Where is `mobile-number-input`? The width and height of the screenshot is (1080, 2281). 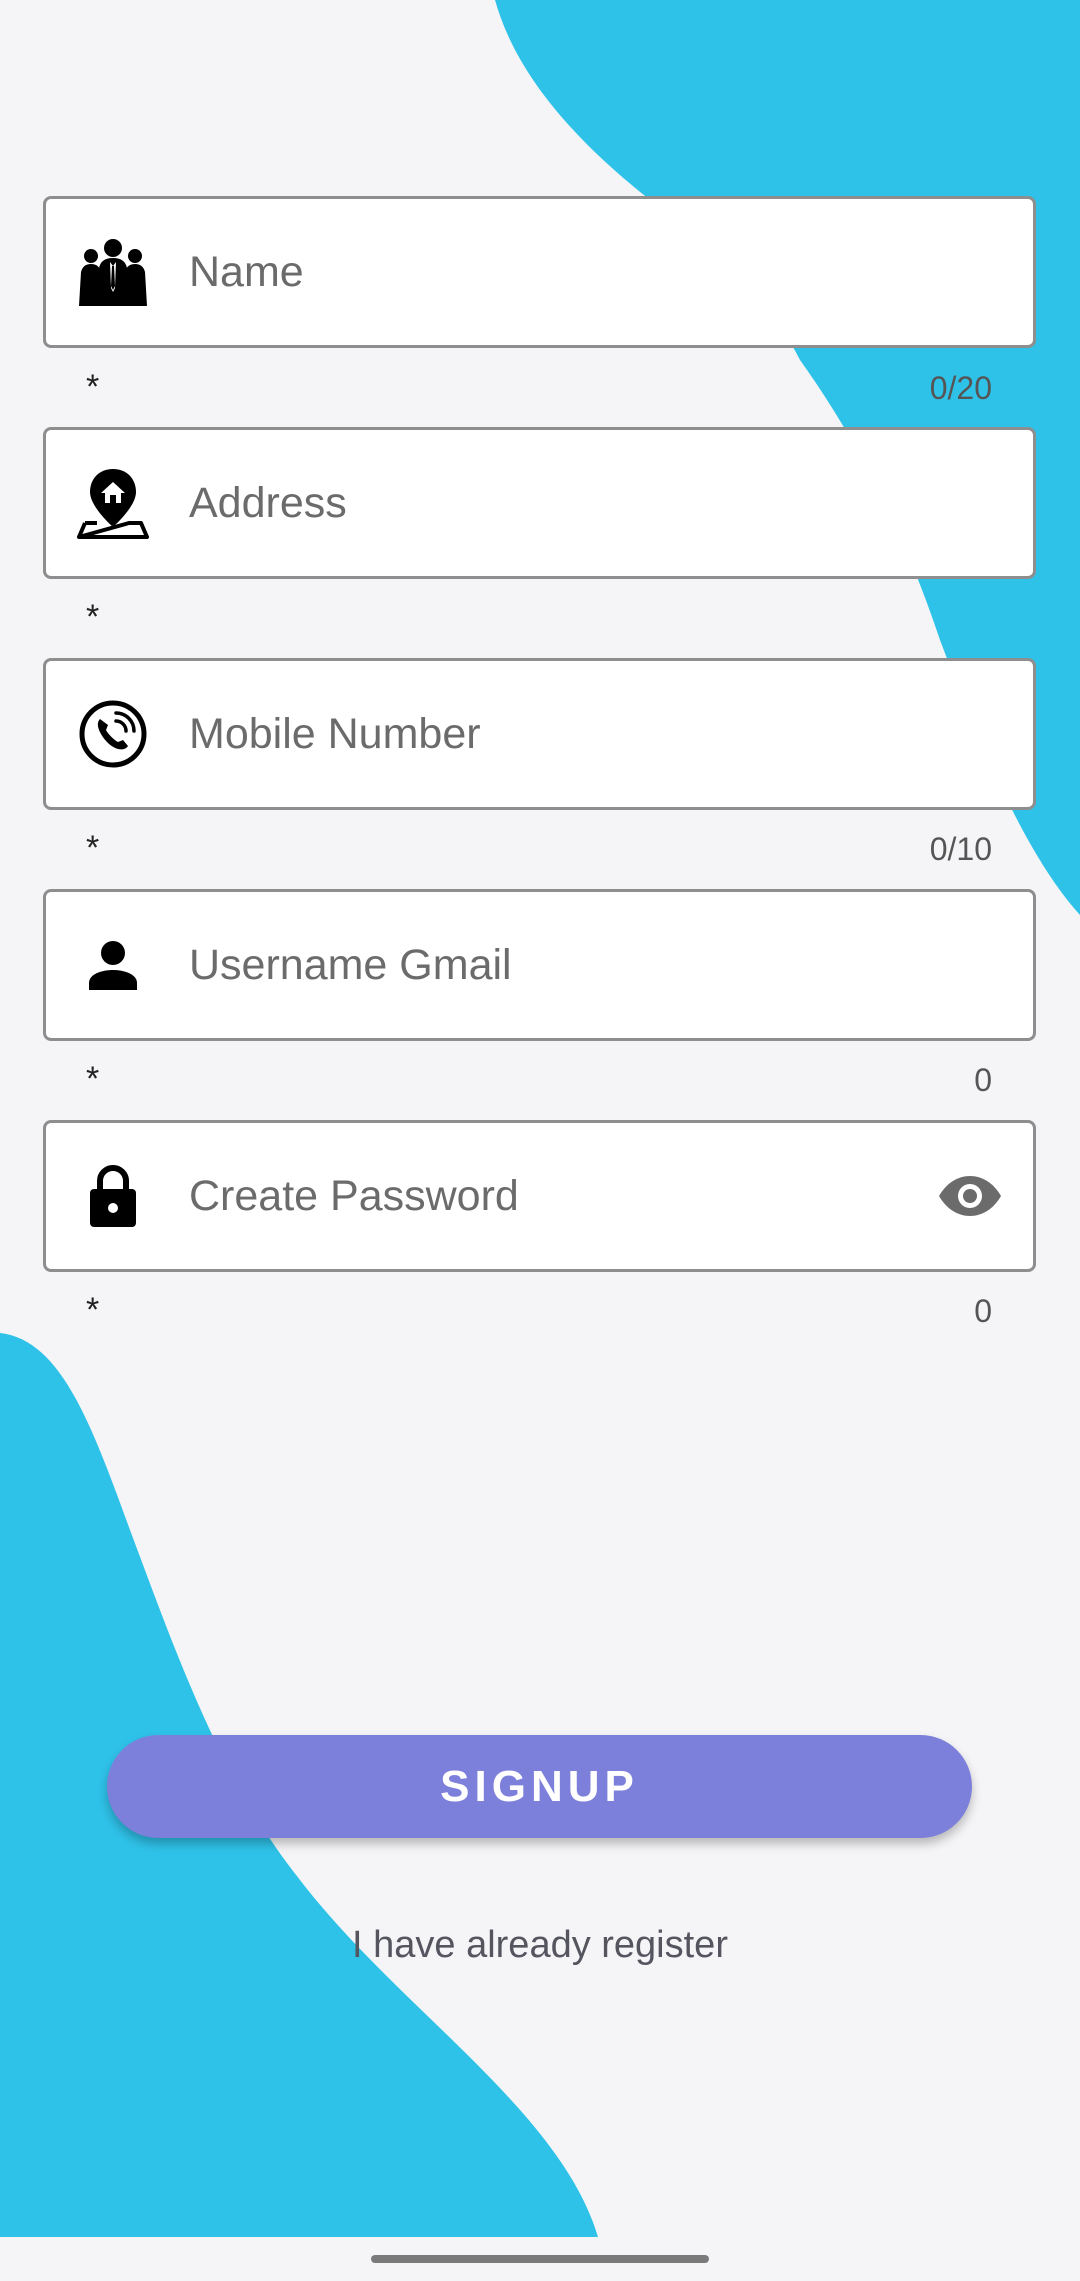
mobile-number-input is located at coordinates (551, 734).